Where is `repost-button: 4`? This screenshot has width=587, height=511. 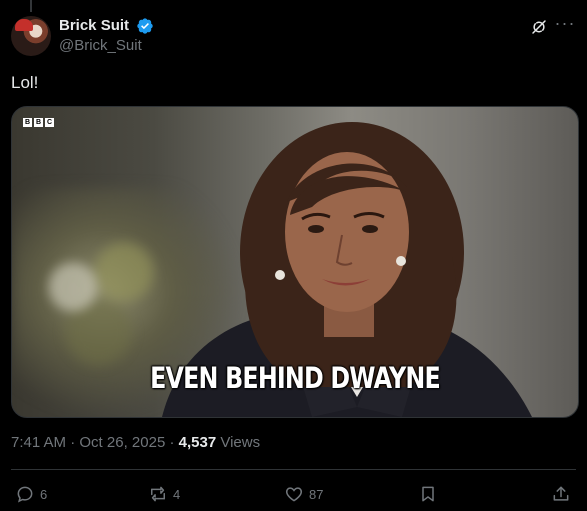
repost-button: 4 is located at coordinates (164, 494).